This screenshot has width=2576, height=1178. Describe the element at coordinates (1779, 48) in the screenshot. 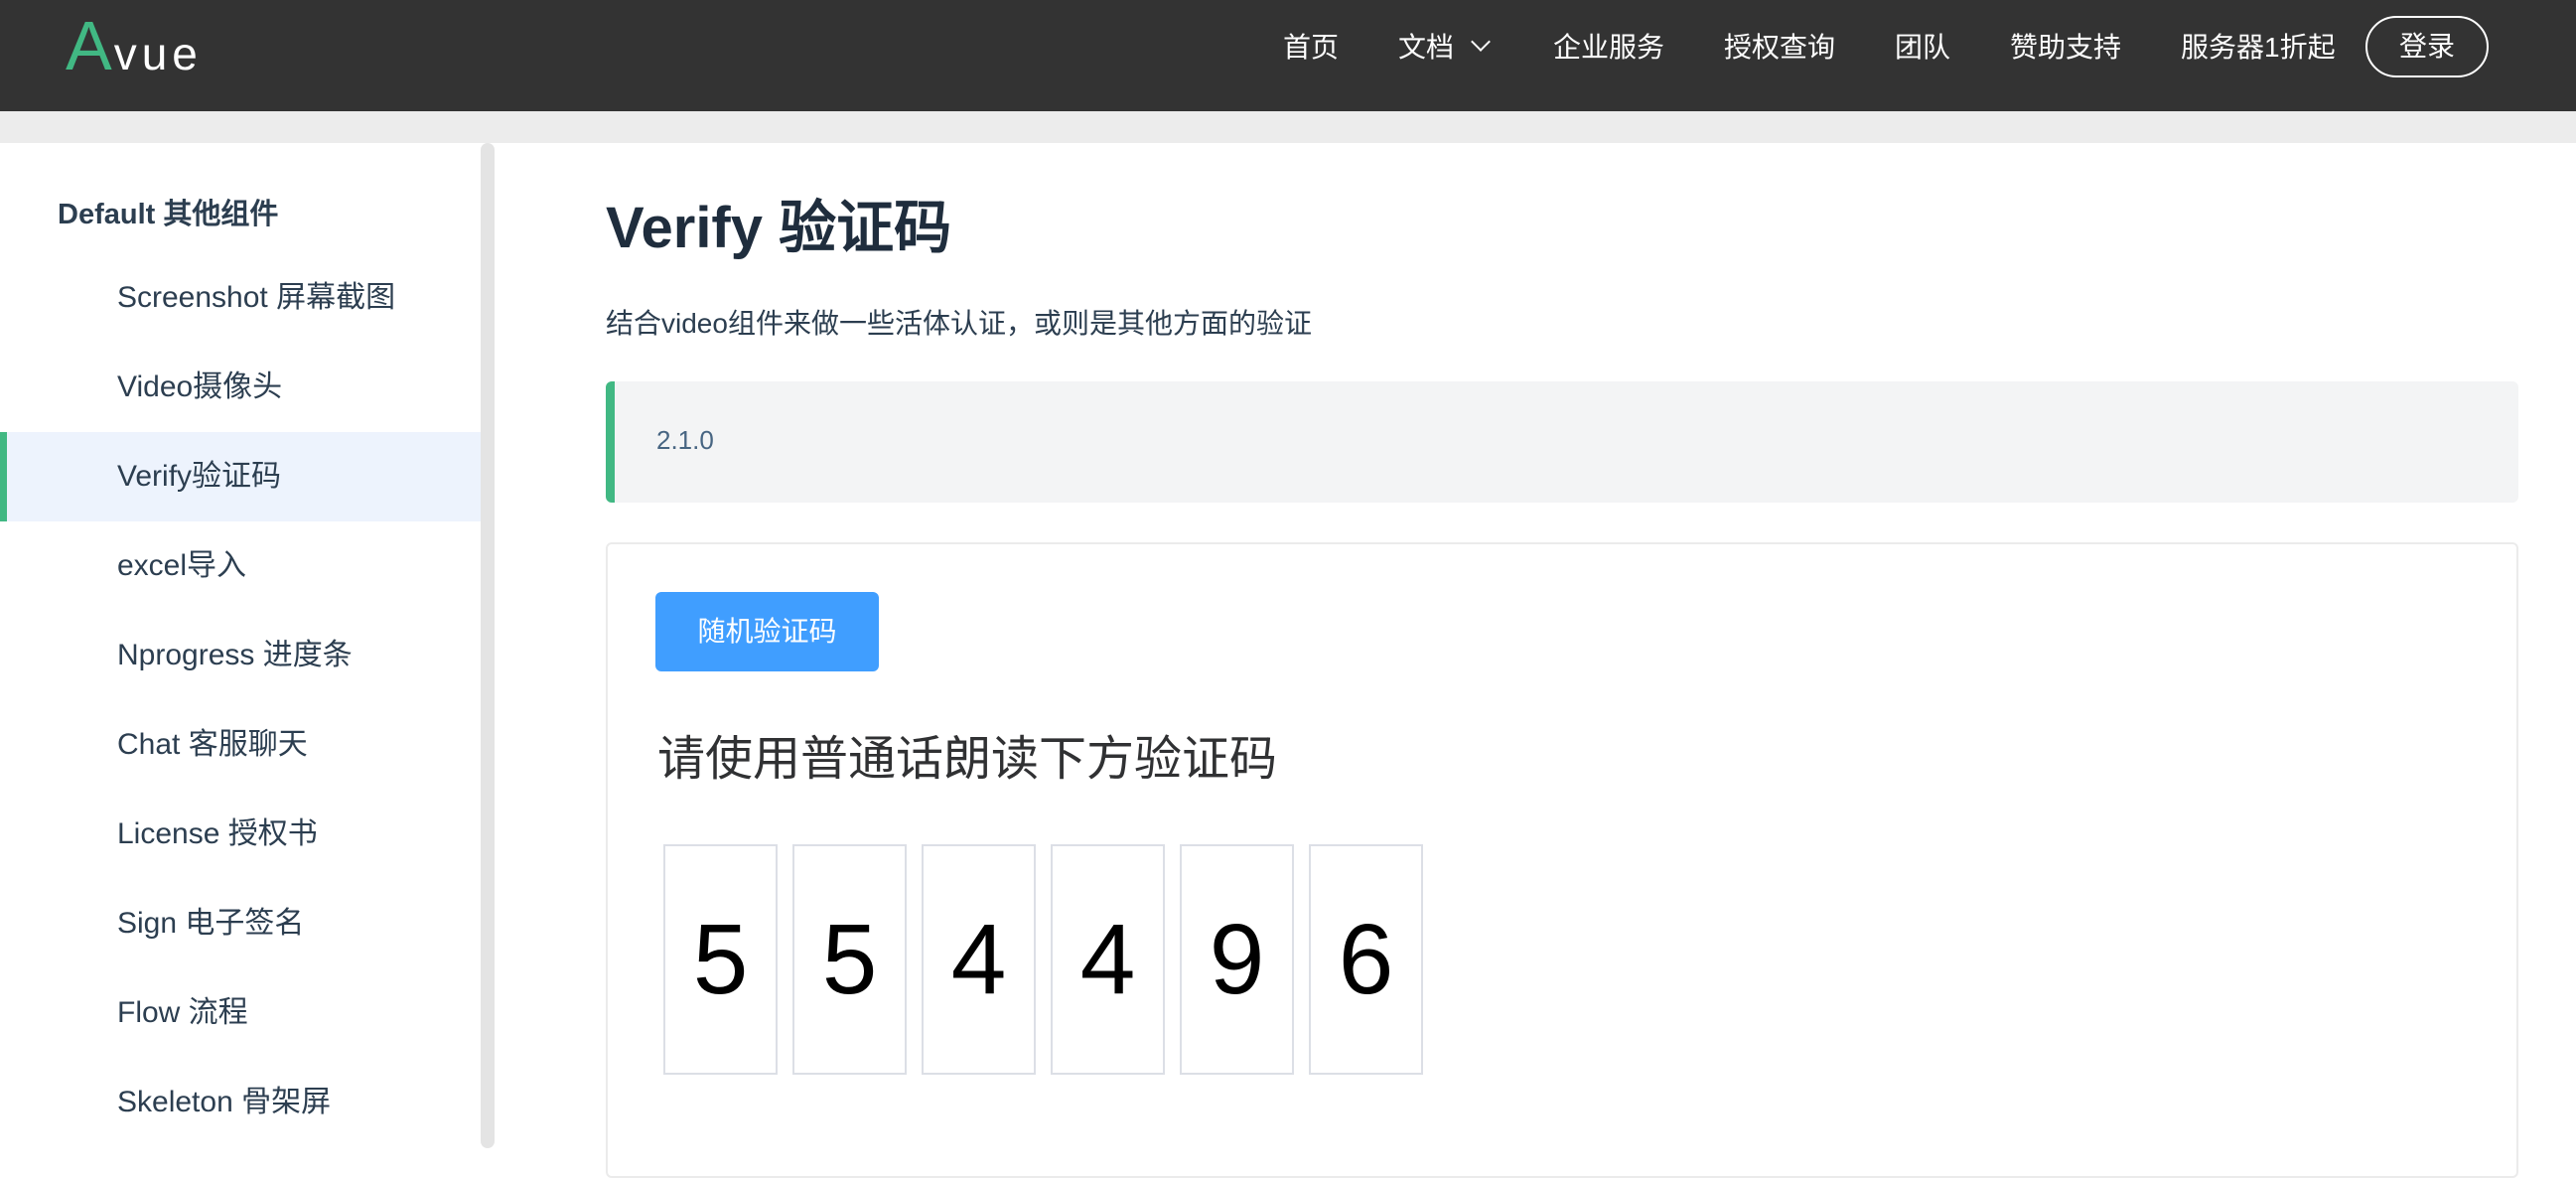

I see `nav-license-query: 授权查询` at that location.